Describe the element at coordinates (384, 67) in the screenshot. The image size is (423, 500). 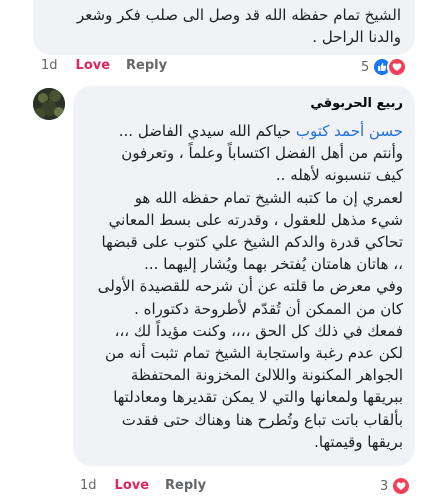
I see `reaction-summary: 5` at that location.